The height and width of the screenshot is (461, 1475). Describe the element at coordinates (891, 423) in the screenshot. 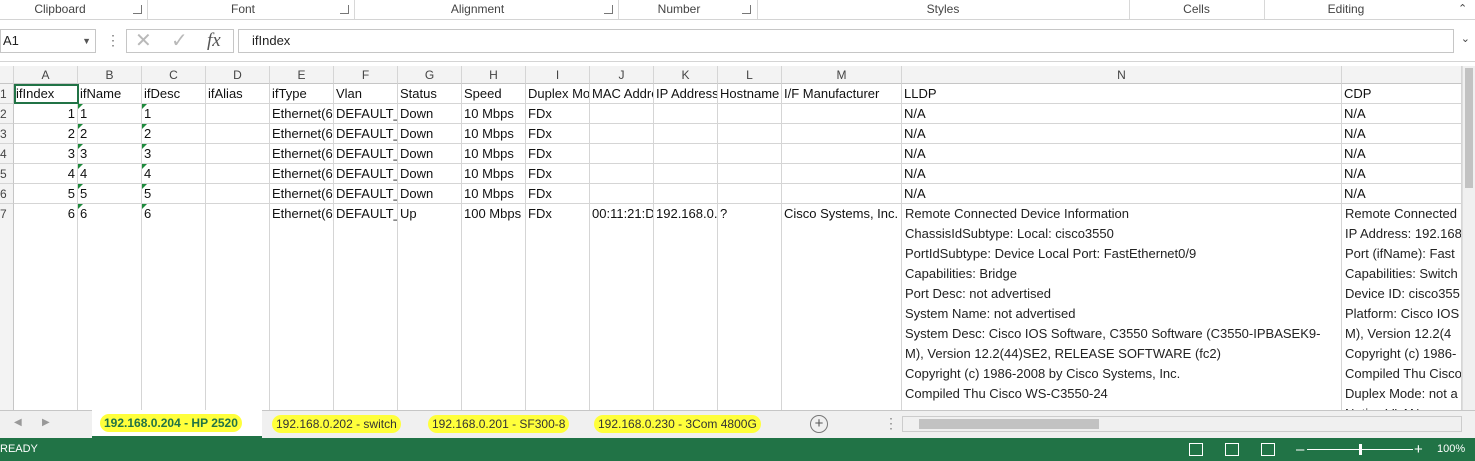

I see `tab-split-handle-icon: ⋮` at that location.